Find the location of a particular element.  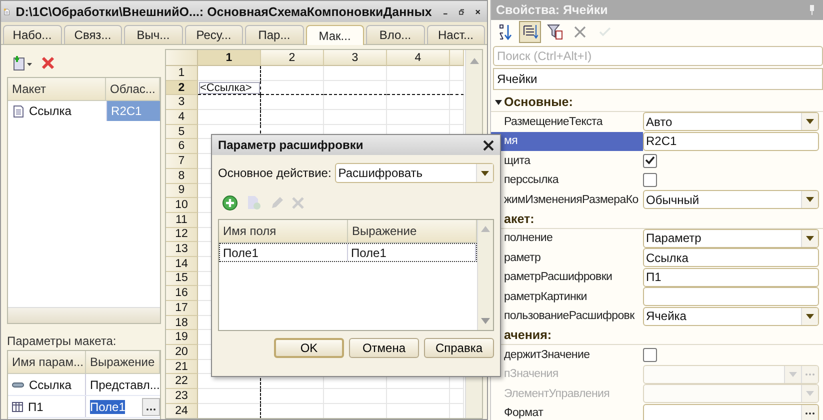

row-header: 17 is located at coordinates (182, 308).